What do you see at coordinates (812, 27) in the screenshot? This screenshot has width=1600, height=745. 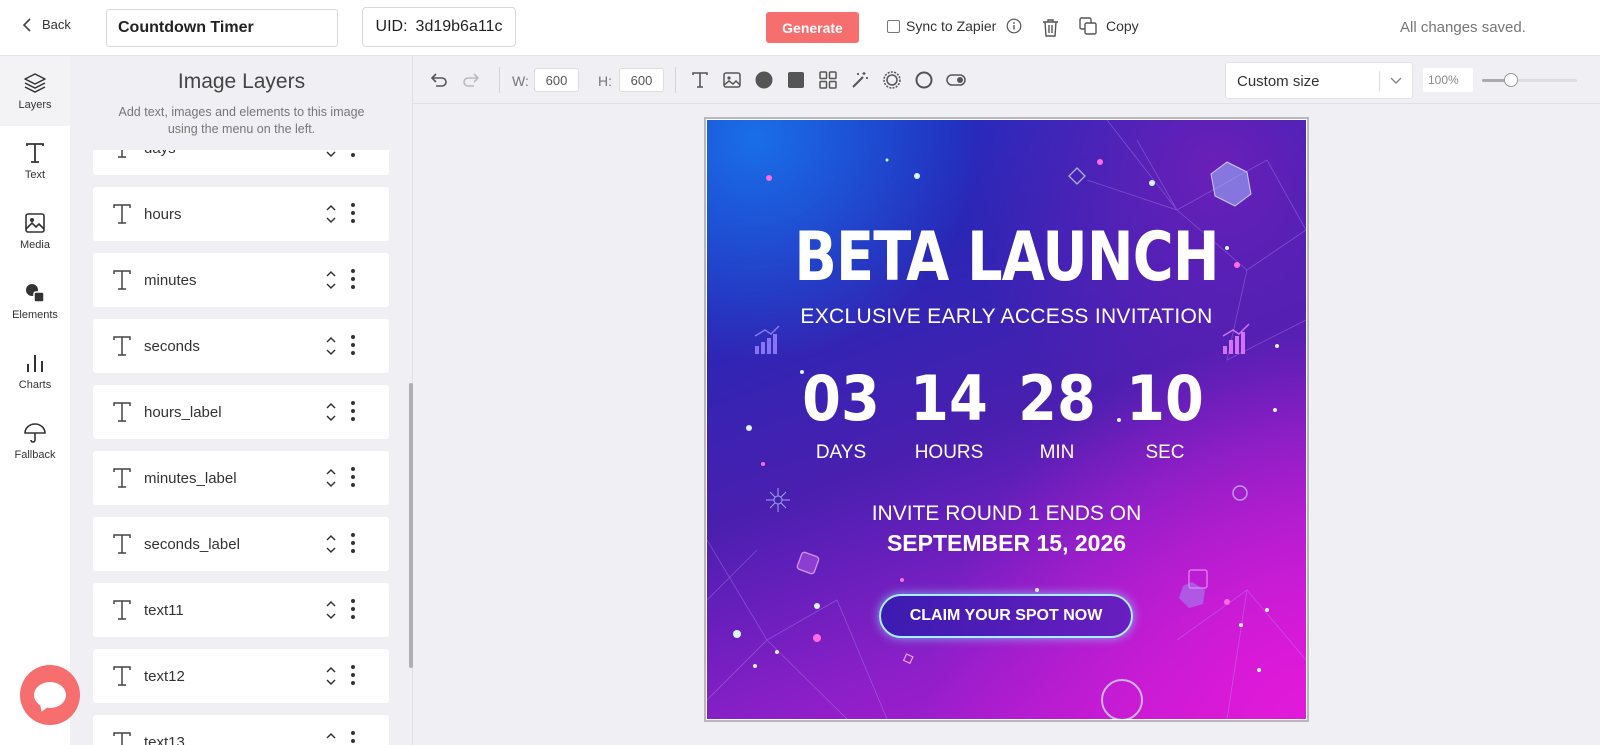 I see `generate-button: Generate` at bounding box center [812, 27].